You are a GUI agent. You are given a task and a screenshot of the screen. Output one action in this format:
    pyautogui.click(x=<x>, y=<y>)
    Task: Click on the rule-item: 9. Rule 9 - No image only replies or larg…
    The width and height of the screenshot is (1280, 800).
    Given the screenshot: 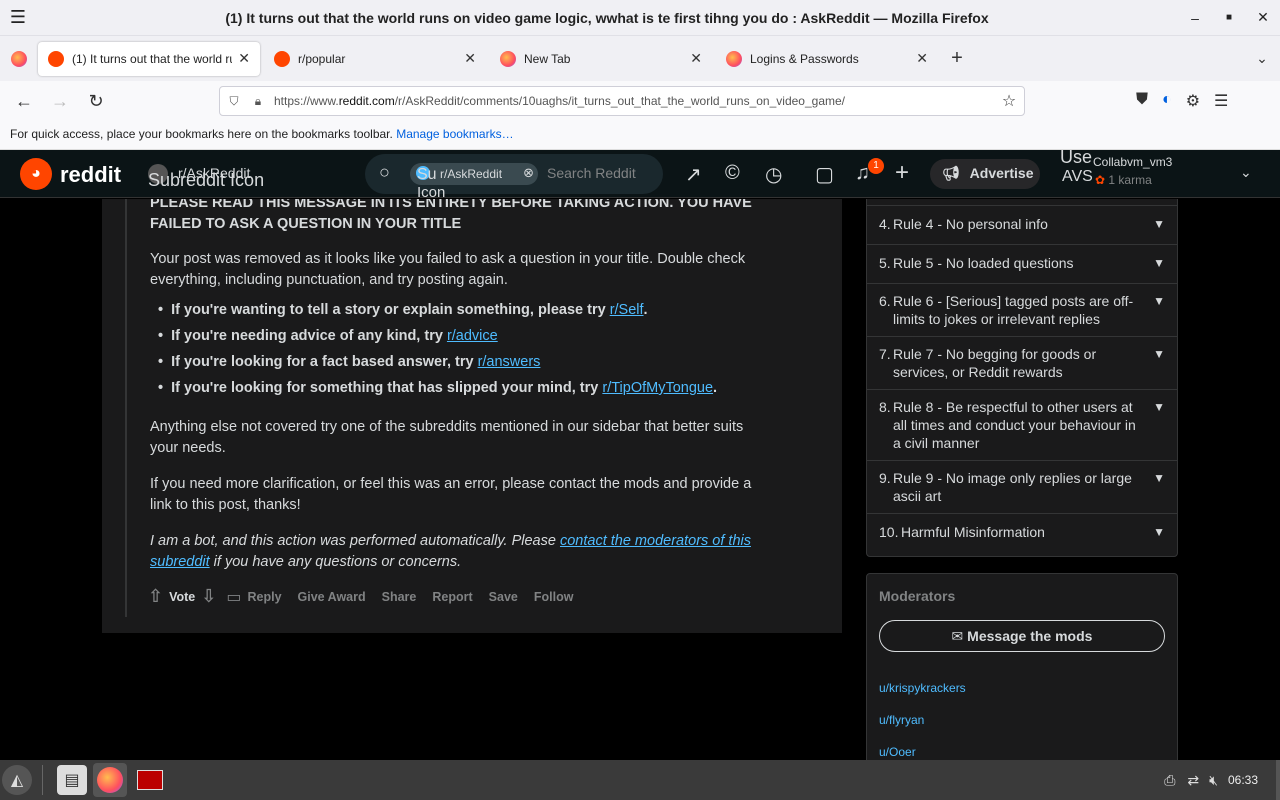 What is the action you would take?
    pyautogui.click(x=1022, y=486)
    